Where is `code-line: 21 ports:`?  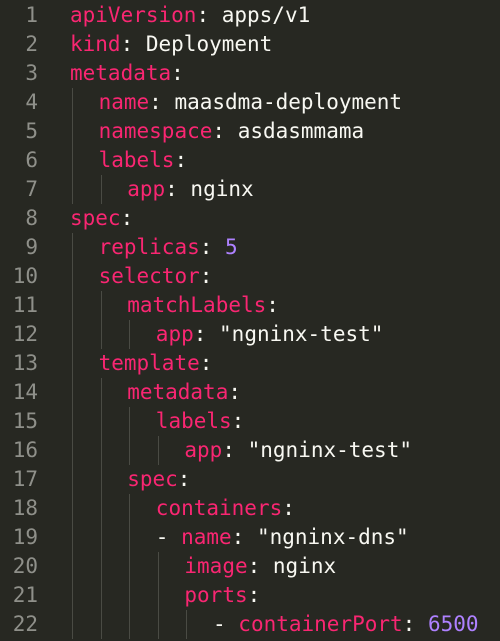
code-line: 21 ports: is located at coordinates (250, 595).